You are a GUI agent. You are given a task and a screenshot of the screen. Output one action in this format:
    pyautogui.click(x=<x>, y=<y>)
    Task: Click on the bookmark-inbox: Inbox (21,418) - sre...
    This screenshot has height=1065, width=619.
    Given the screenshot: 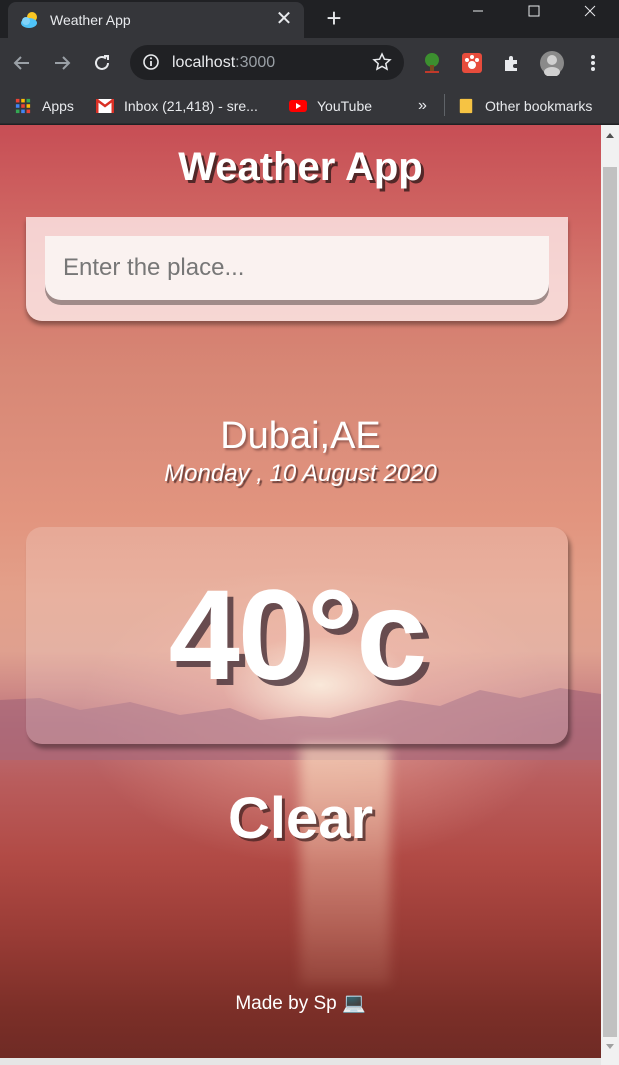 What is the action you would take?
    pyautogui.click(x=177, y=106)
    